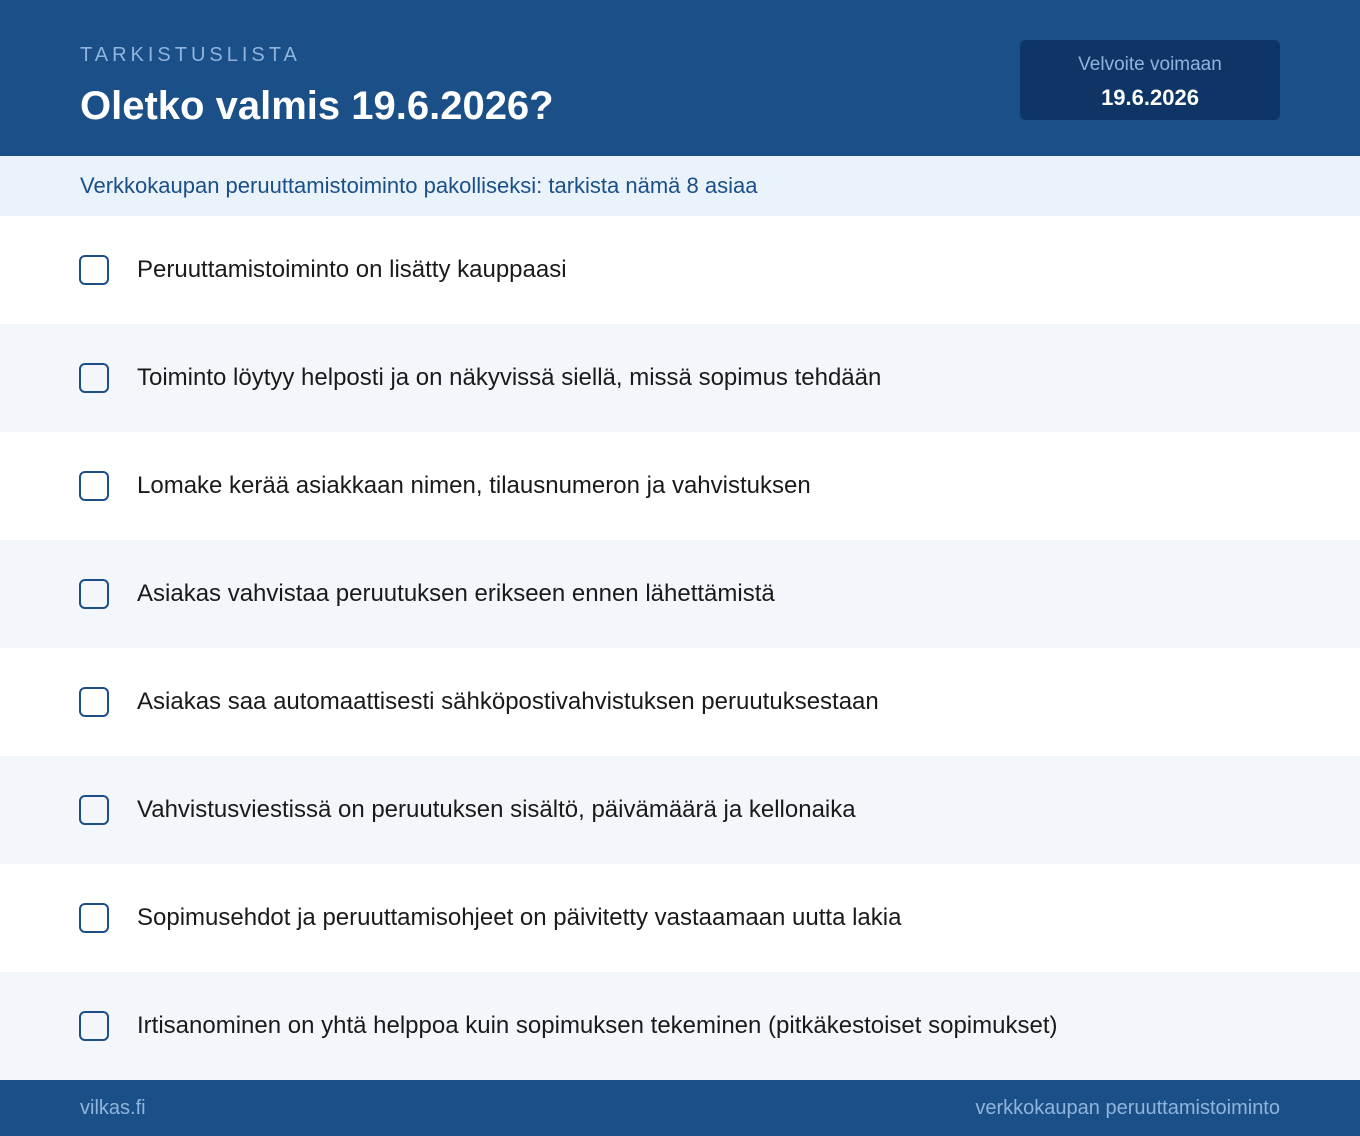 Image resolution: width=1360 pixels, height=1136 pixels. What do you see at coordinates (680, 270) in the screenshot?
I see `checklist-item-1: Peruuttamistoiminto on lisätty kauppaasi` at bounding box center [680, 270].